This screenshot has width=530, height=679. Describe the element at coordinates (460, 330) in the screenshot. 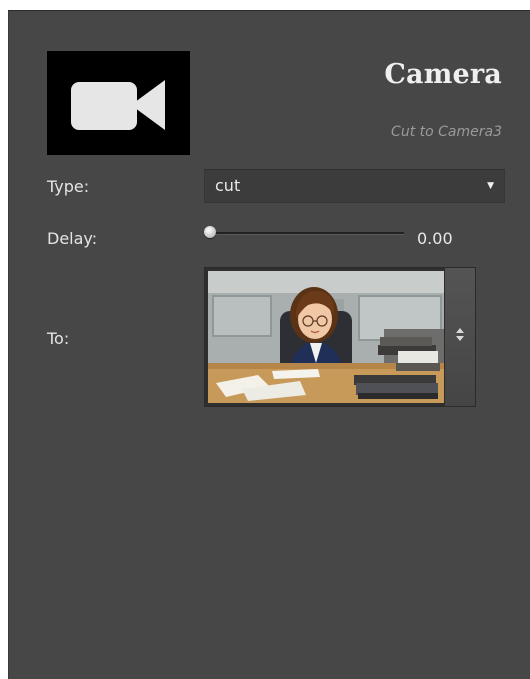

I see `spinner-up-icon` at that location.